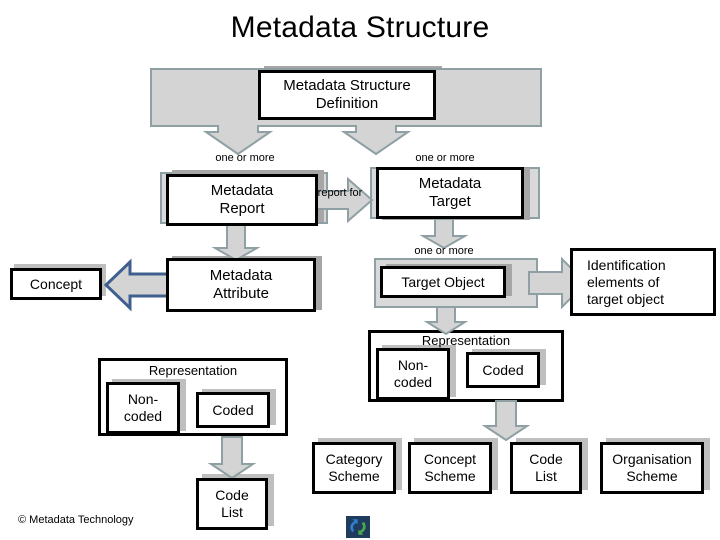  Describe the element at coordinates (143, 399) in the screenshot. I see `noncoded-left-label-line1: Non-` at that location.